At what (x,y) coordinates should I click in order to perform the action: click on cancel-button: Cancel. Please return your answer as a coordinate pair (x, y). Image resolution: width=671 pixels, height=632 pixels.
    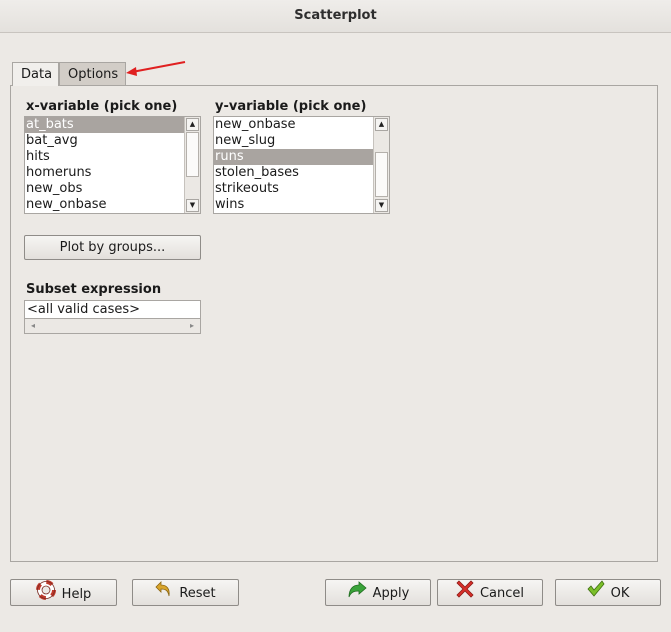
    Looking at the image, I should click on (490, 592).